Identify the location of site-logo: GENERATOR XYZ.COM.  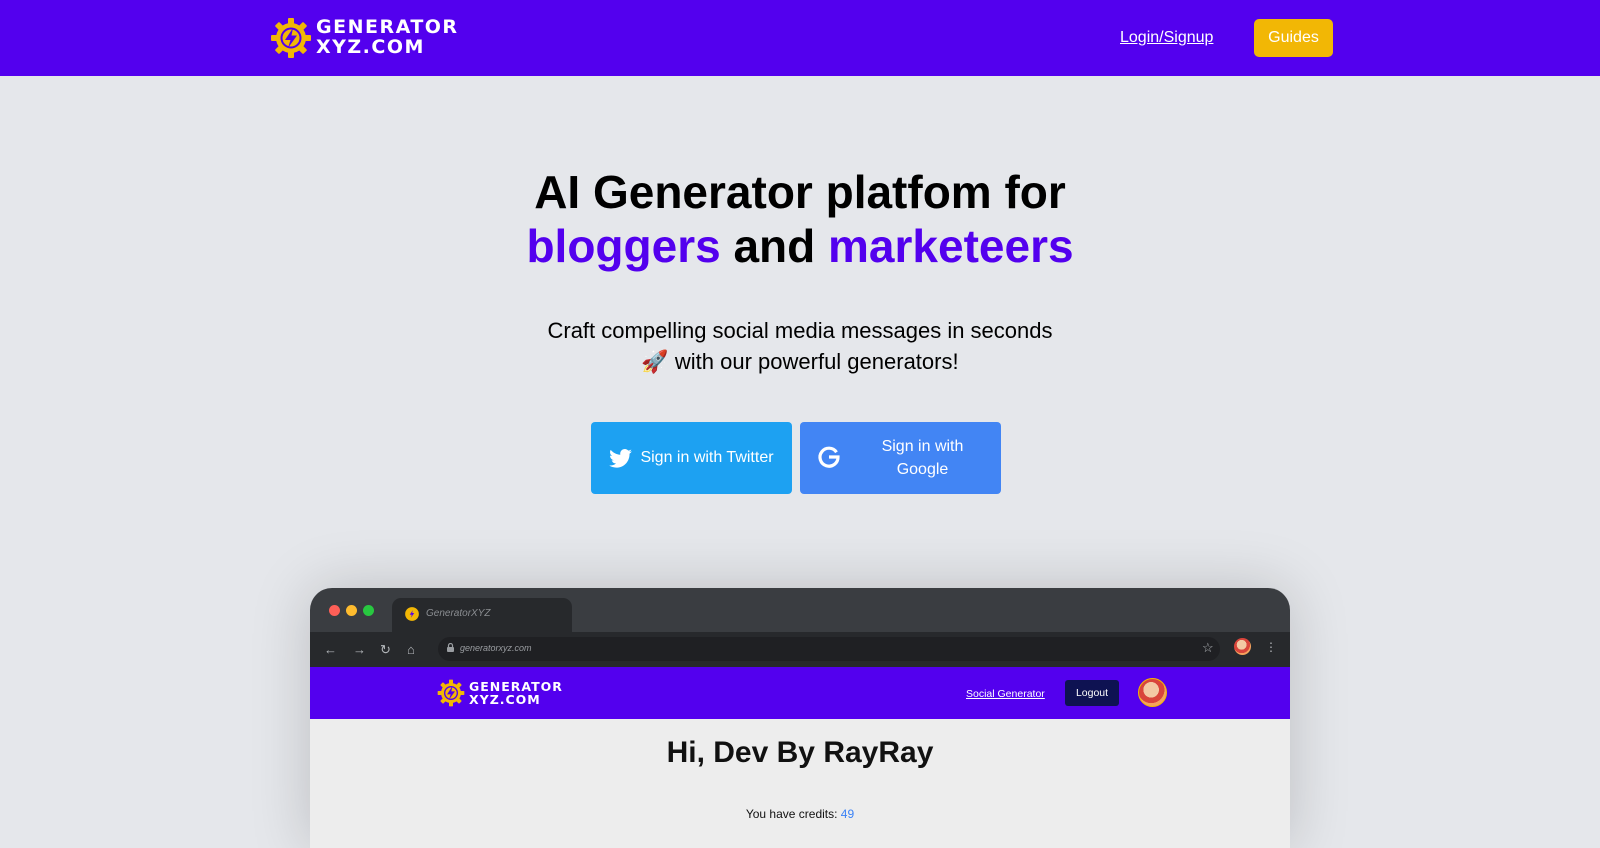
(364, 38).